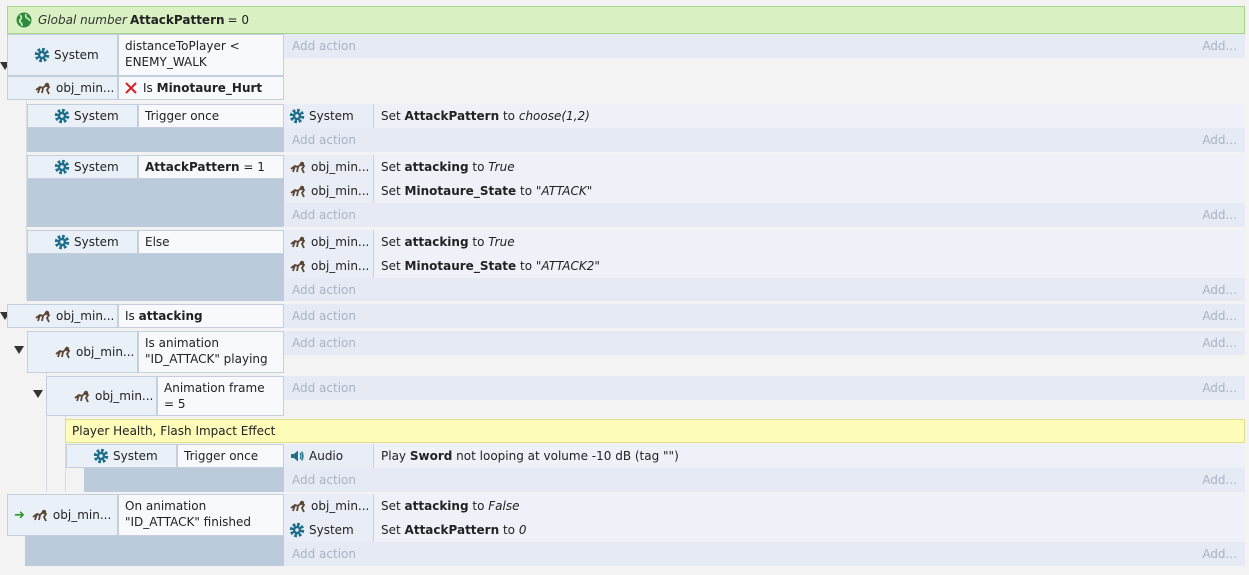 This screenshot has width=1249, height=575. What do you see at coordinates (211, 167) in the screenshot?
I see `condition-text: AttackPattern = 1` at bounding box center [211, 167].